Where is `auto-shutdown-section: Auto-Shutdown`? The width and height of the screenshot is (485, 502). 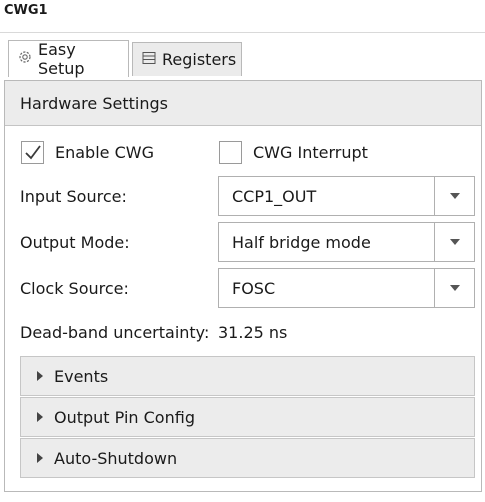
auto-shutdown-section: Auto-Shutdown is located at coordinates (247, 458).